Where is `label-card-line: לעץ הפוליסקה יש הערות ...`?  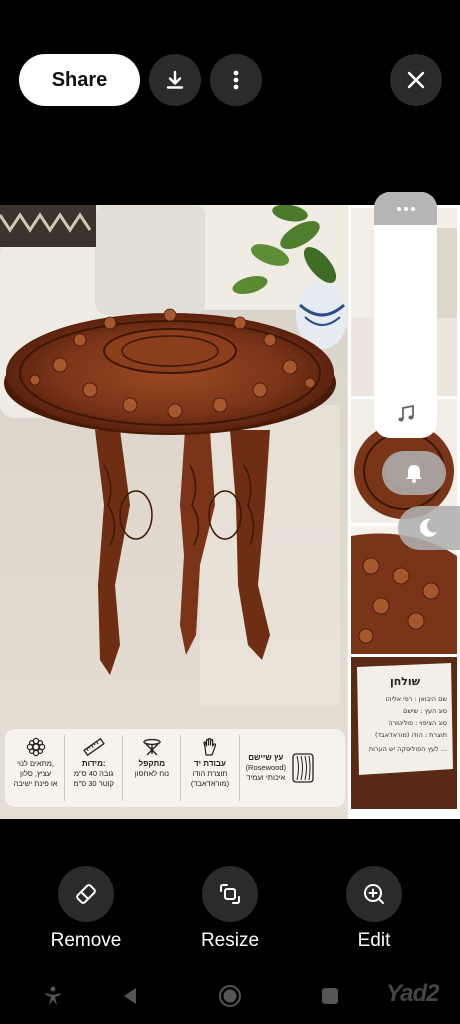
label-card-line: לעץ הפוליסקה יש הערות ... is located at coordinates (408, 749).